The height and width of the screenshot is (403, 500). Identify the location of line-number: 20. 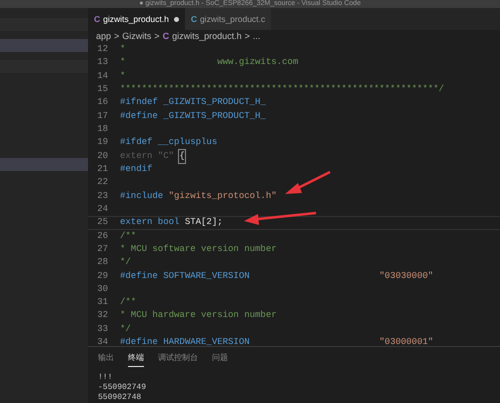
(102, 156).